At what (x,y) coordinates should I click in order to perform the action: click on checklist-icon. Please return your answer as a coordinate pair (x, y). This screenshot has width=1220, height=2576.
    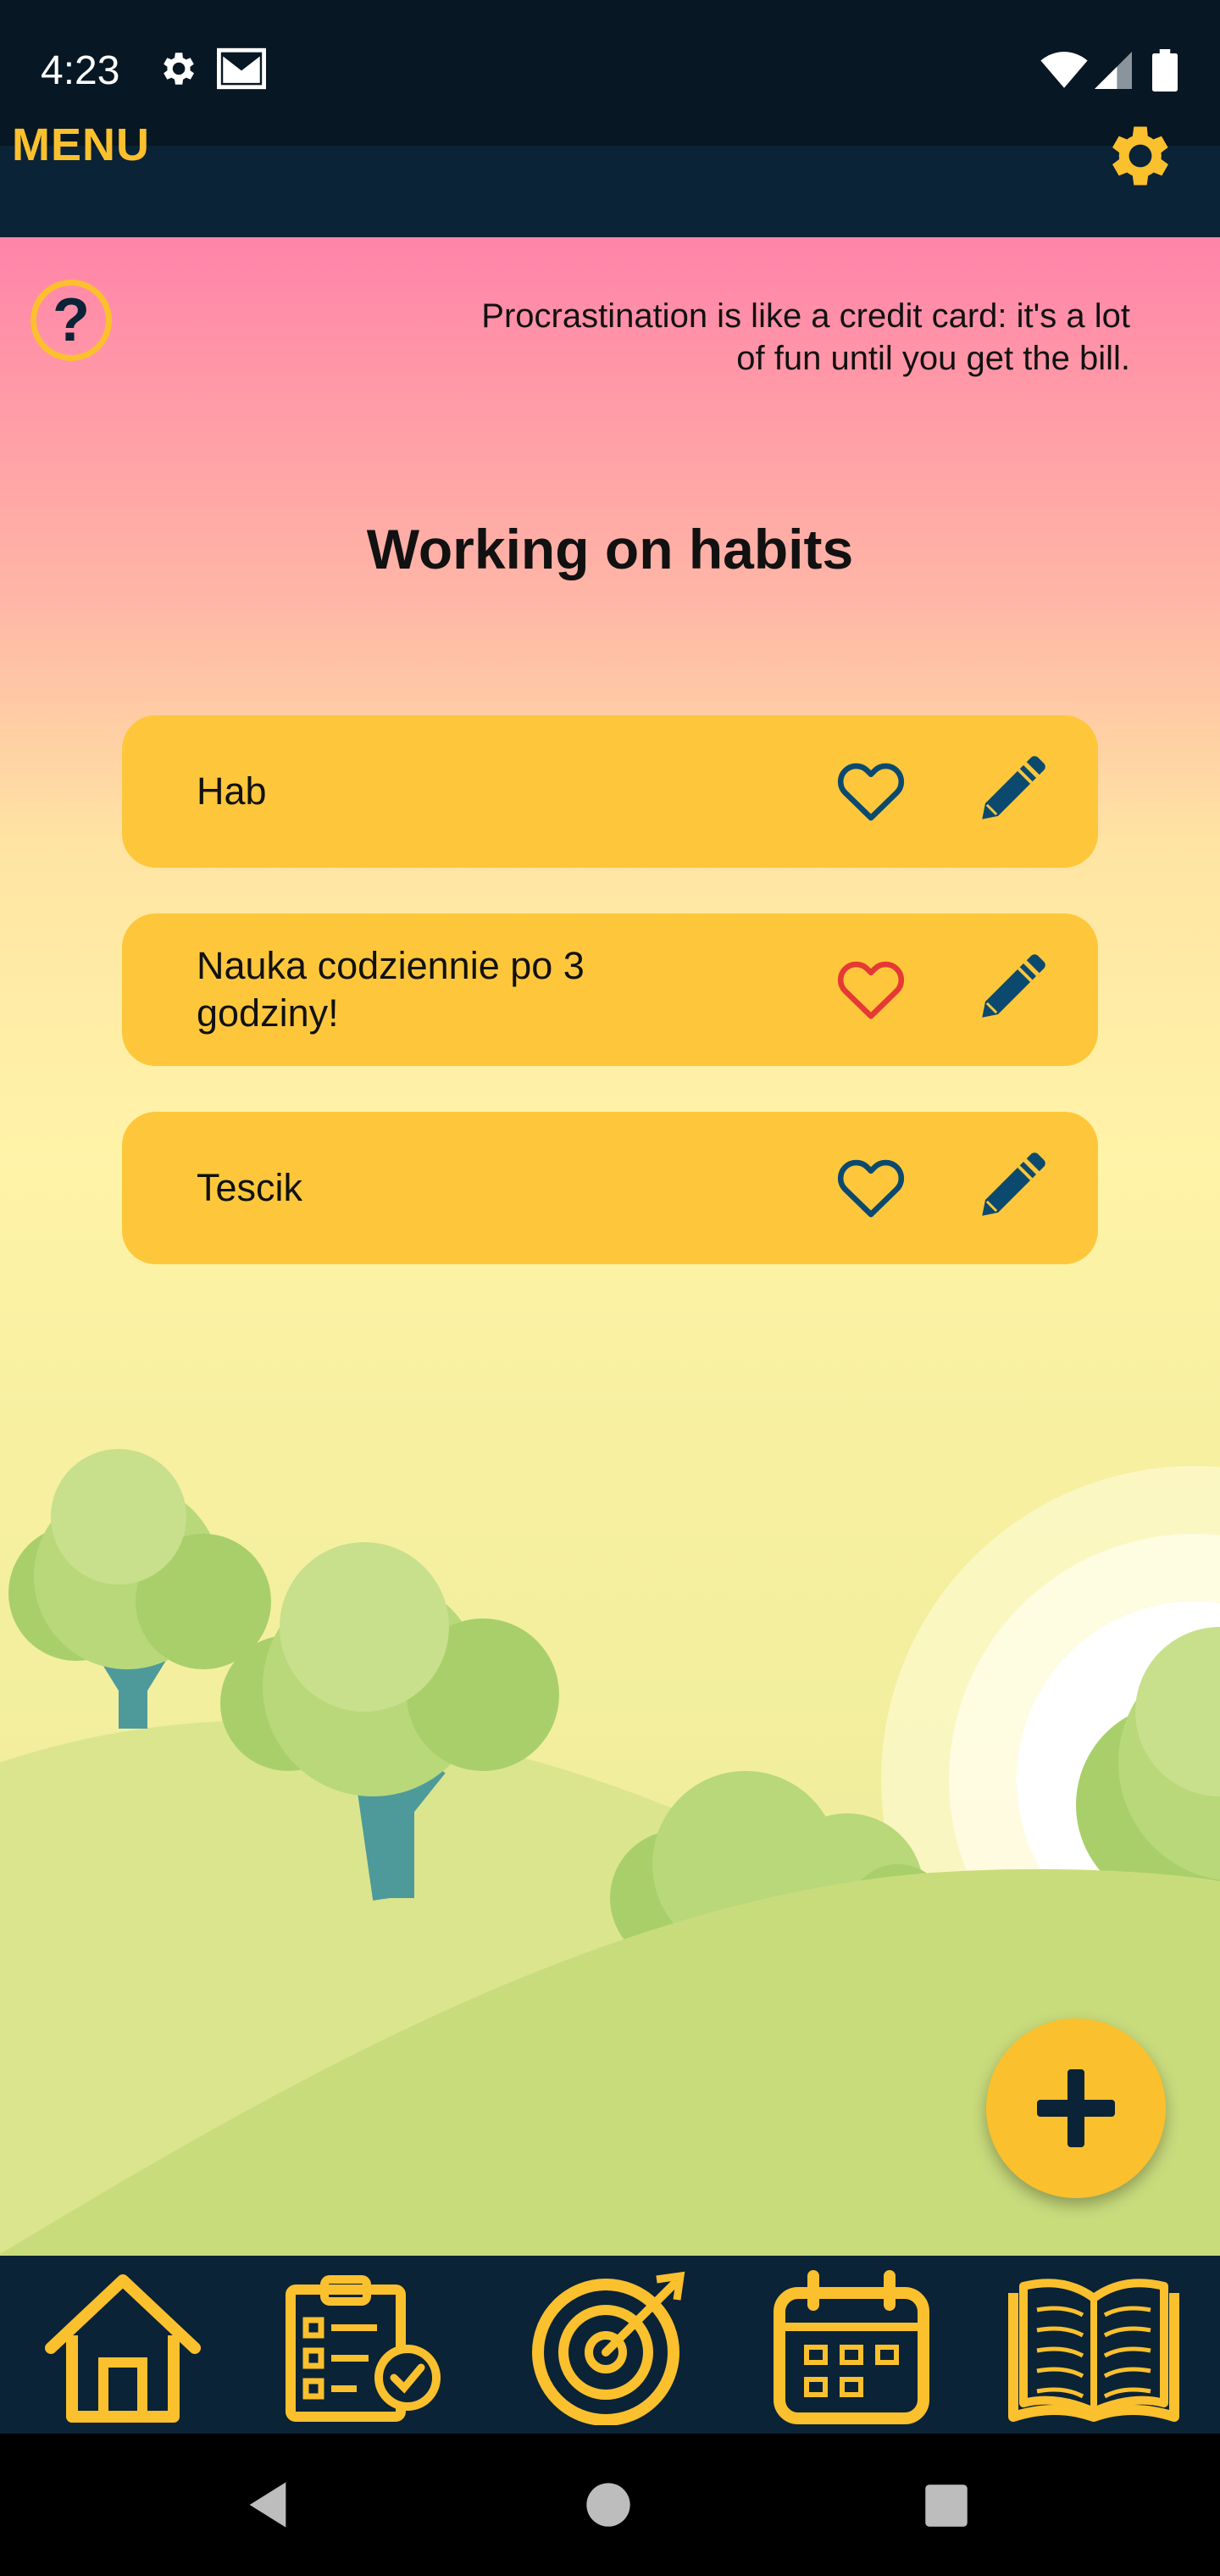
    Looking at the image, I should click on (364, 2346).